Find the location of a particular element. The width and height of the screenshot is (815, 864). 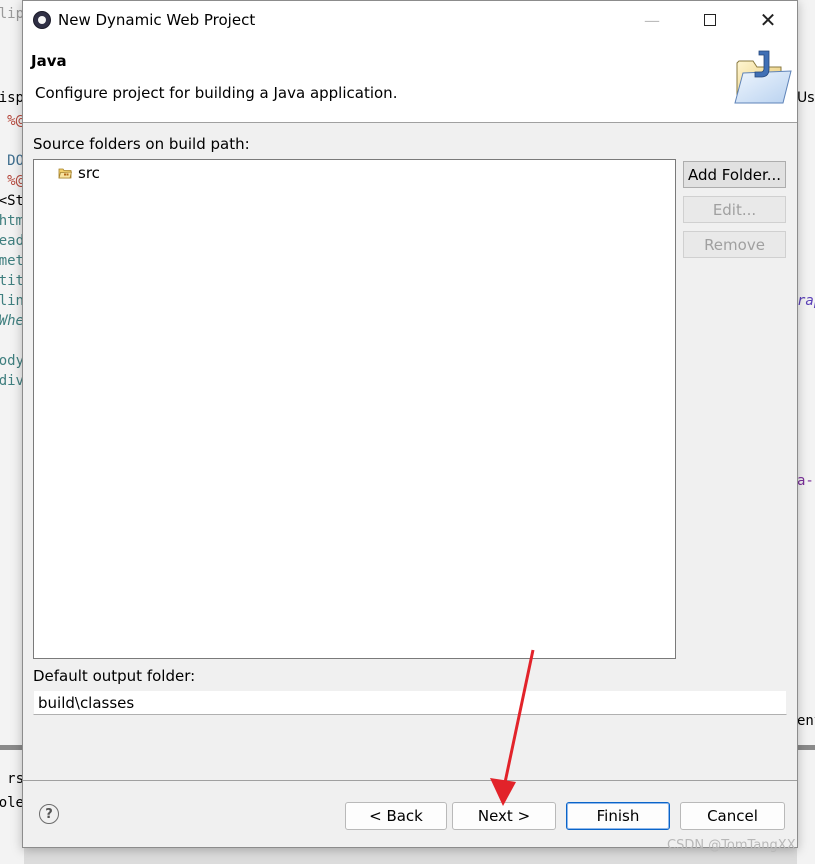

package-folder-icon is located at coordinates (65, 173).